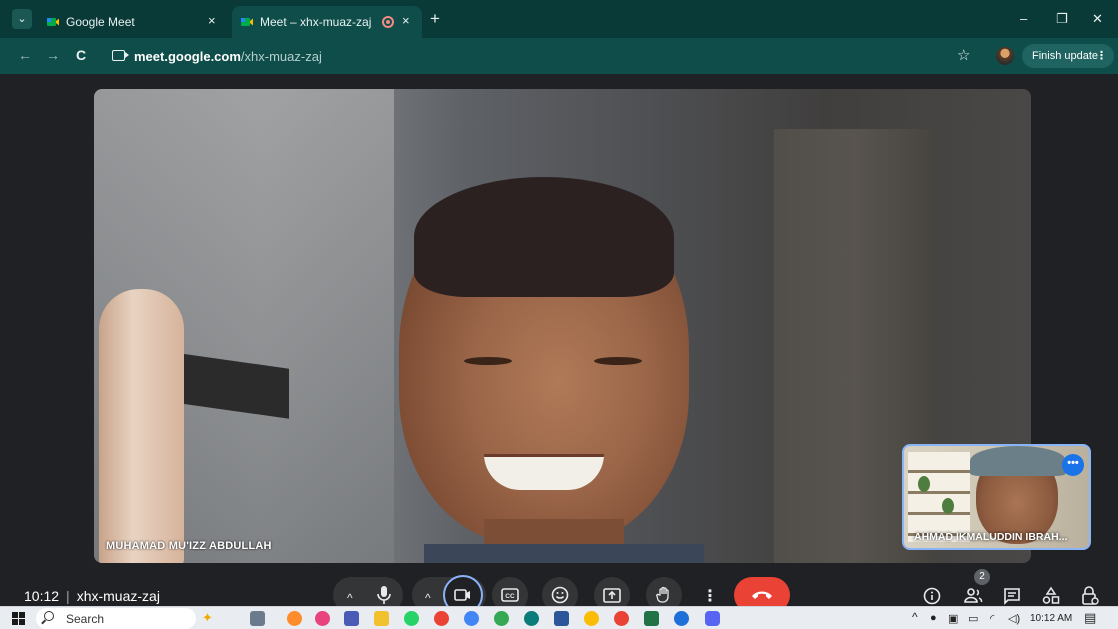 Image resolution: width=1118 pixels, height=629 pixels. I want to click on new-tab-button: +, so click(435, 18).